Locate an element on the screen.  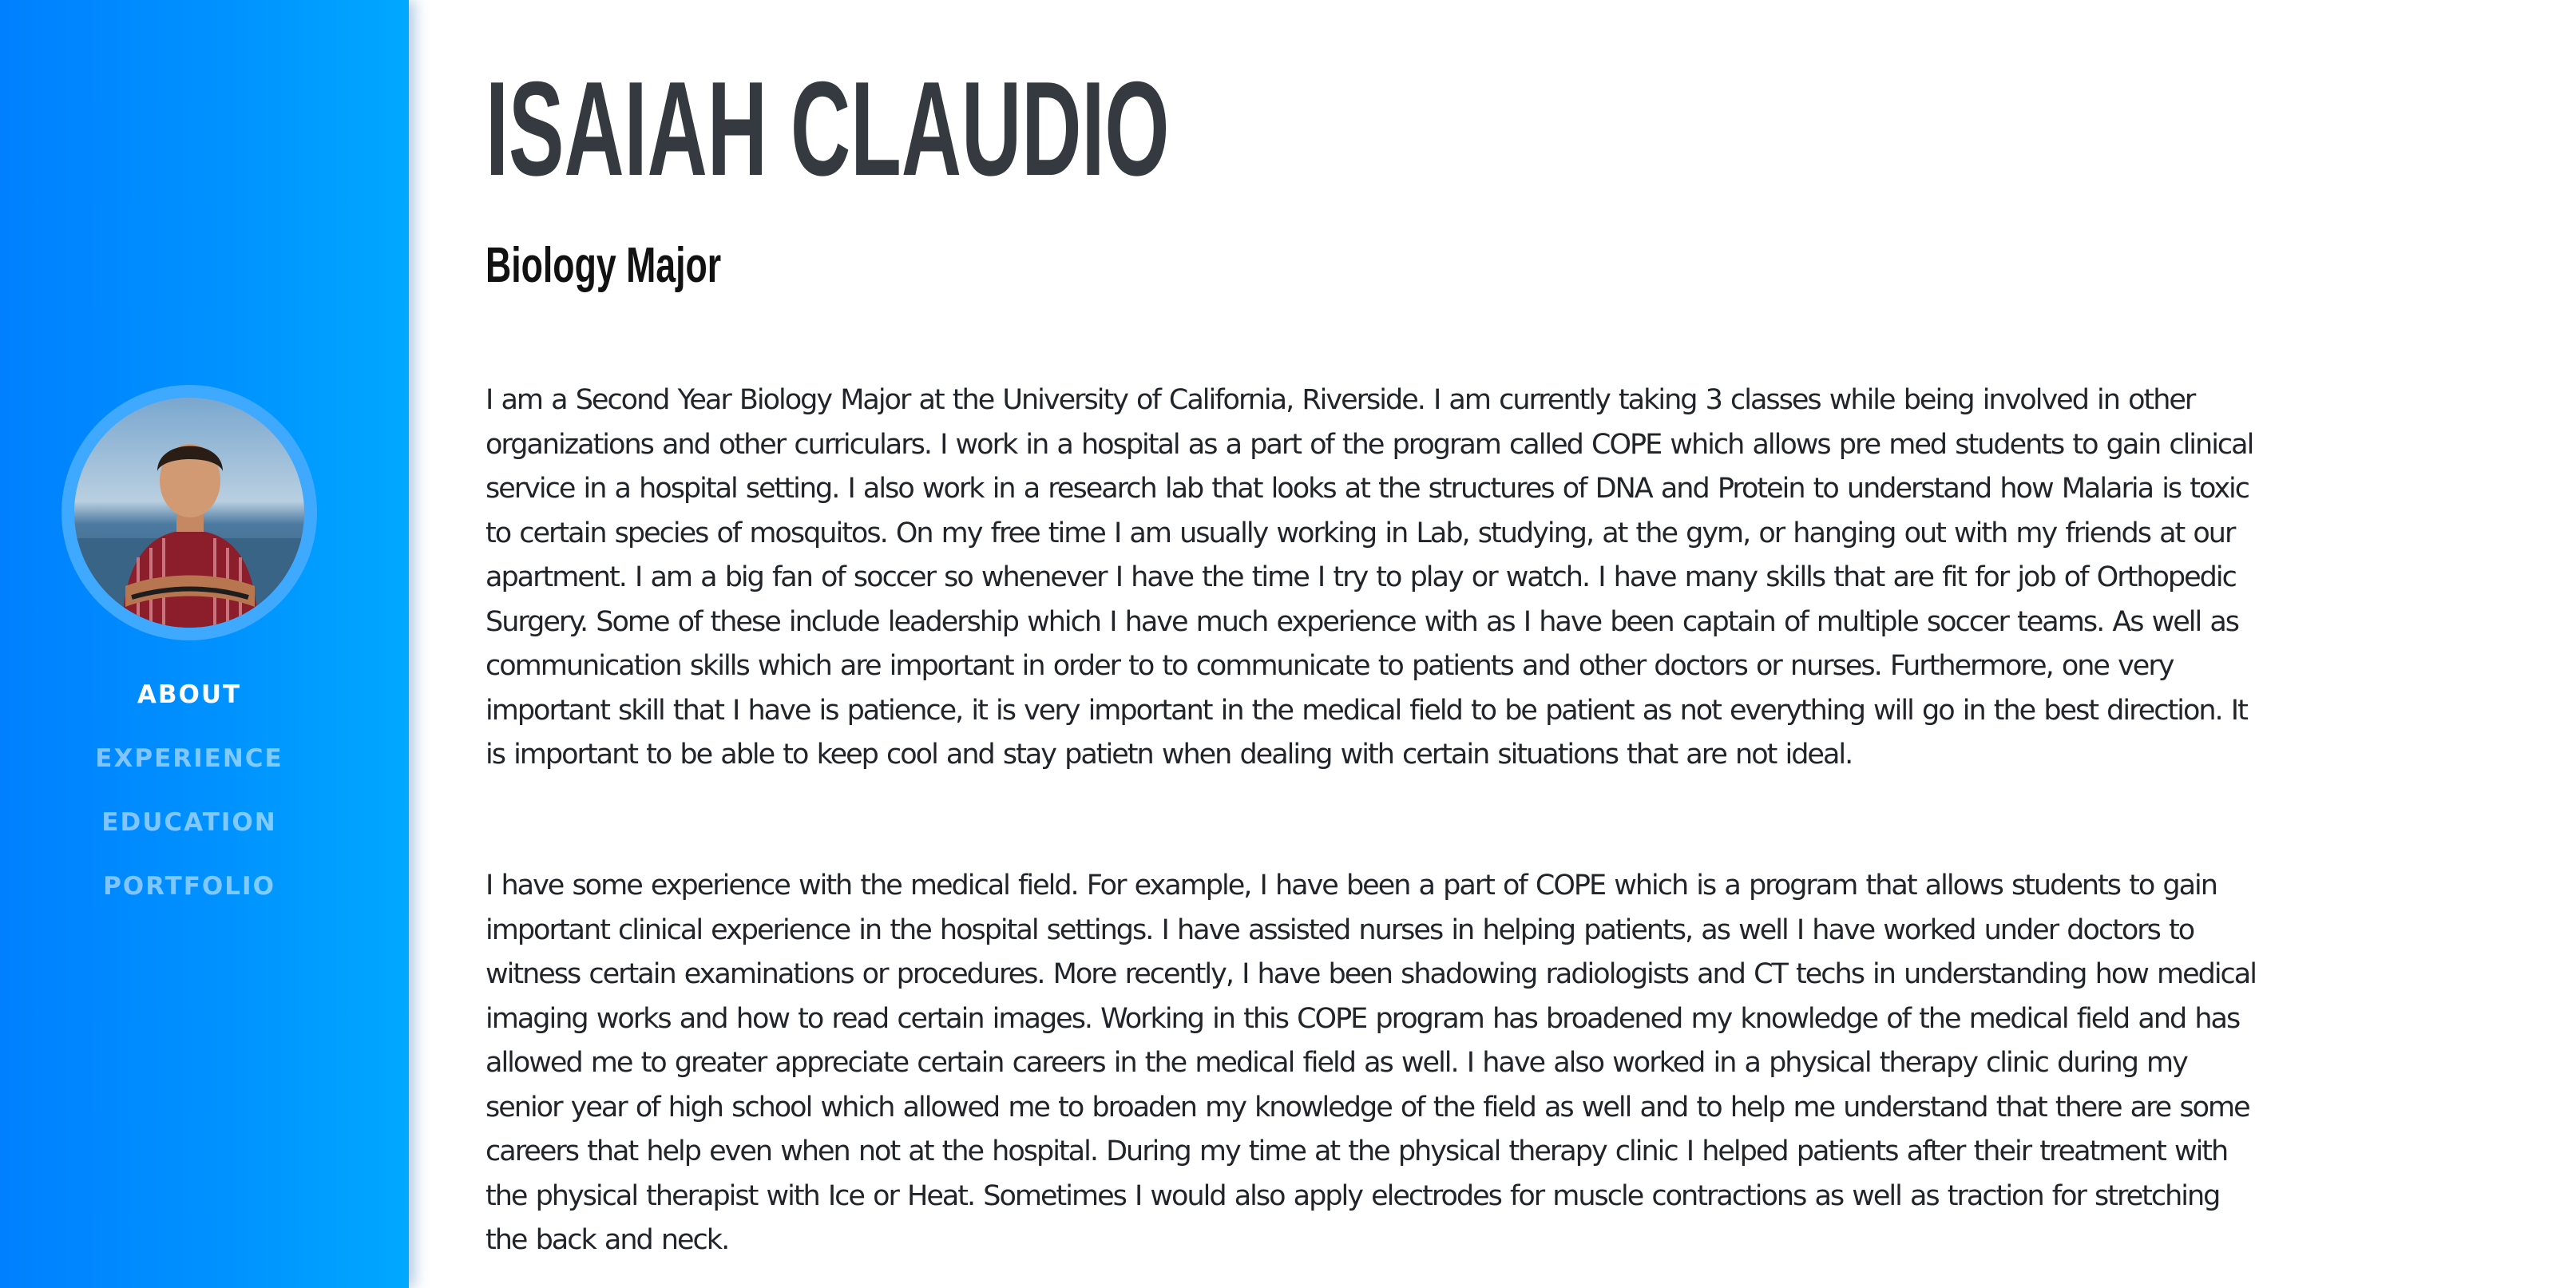
page-title: ISAIAH CLAUDIO is located at coordinates (828, 129).